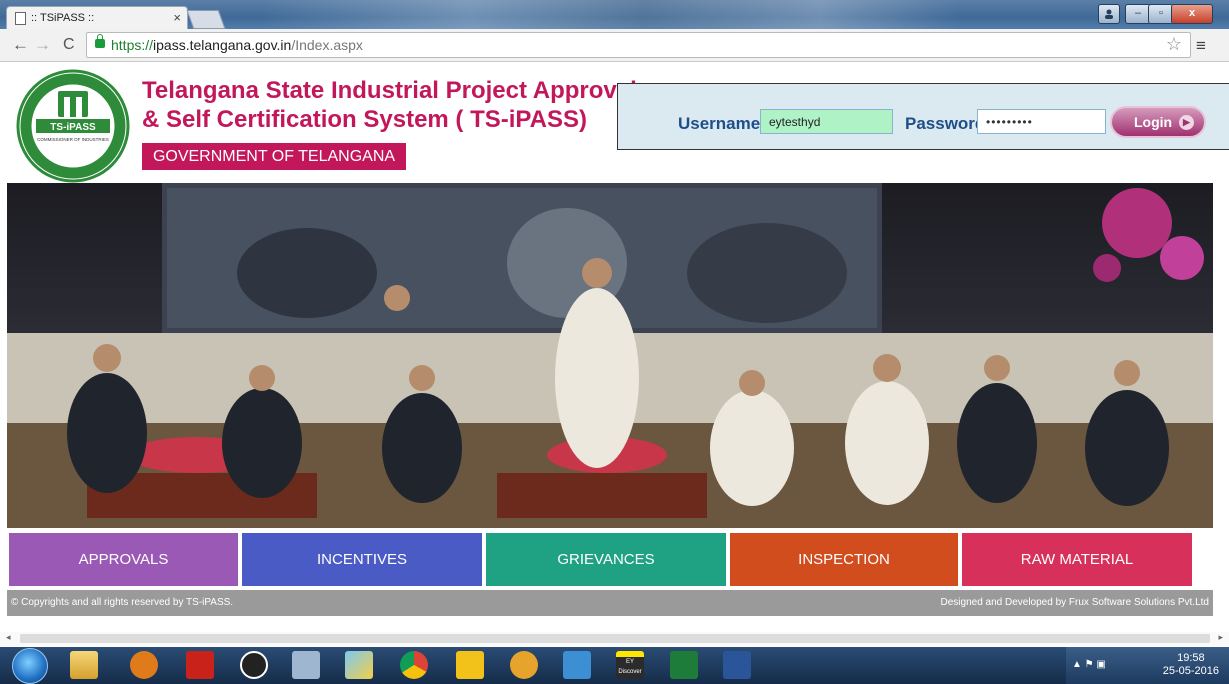  I want to click on chrome-menu-icon: ≡, so click(1201, 46).